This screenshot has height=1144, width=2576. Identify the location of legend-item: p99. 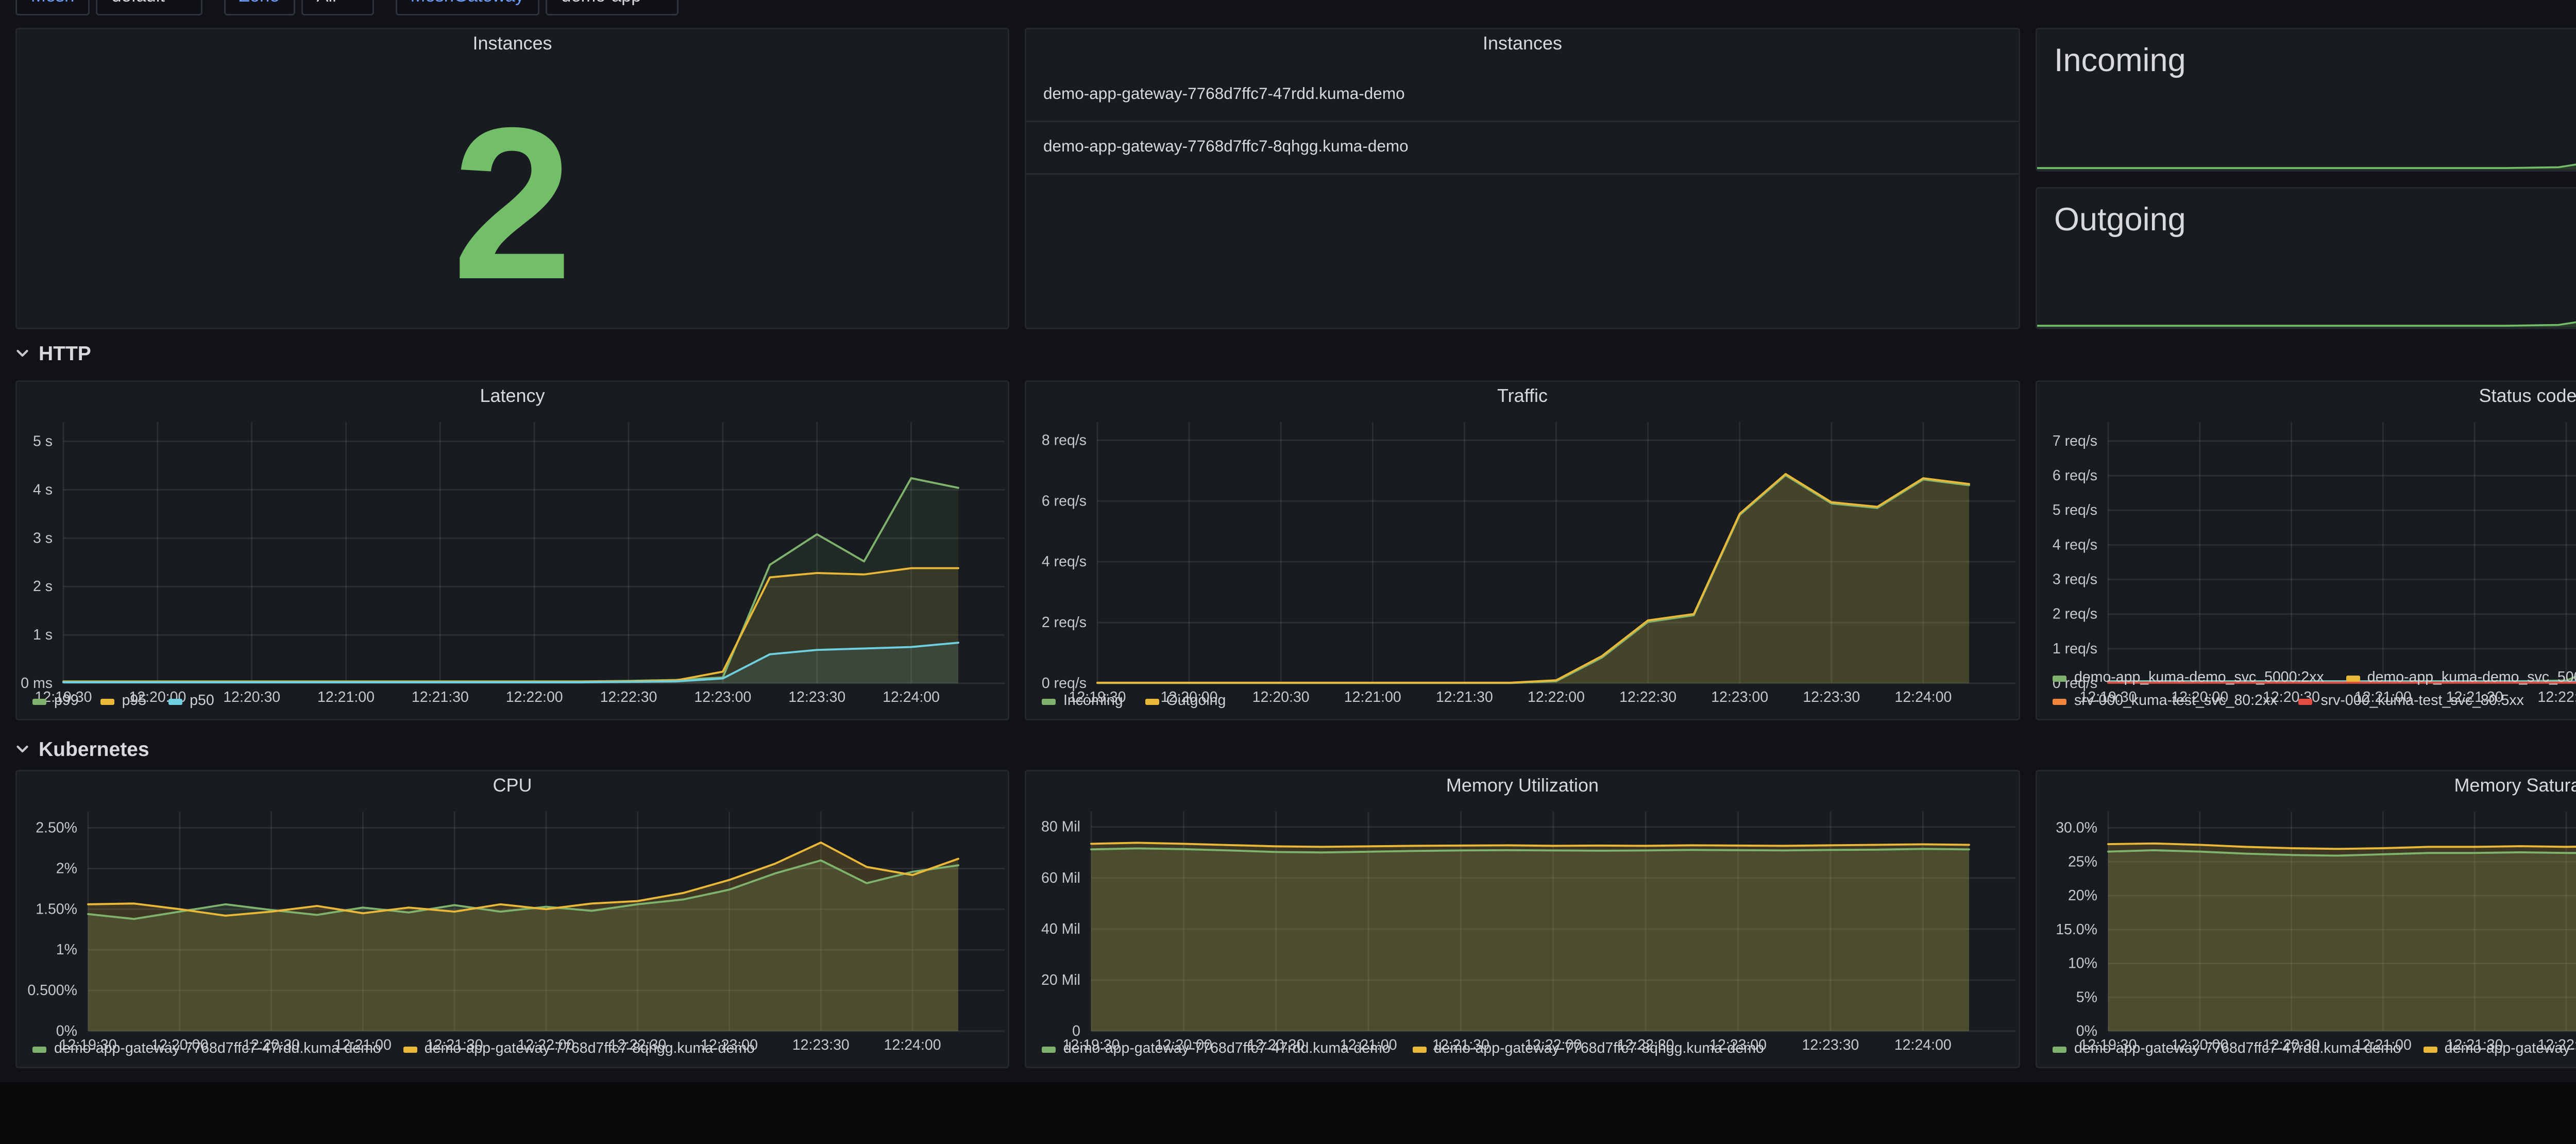
(55, 701).